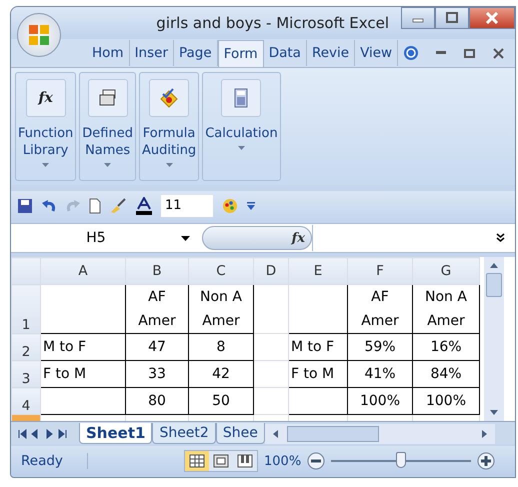  Describe the element at coordinates (274, 434) in the screenshot. I see `scroll-left-icon` at that location.